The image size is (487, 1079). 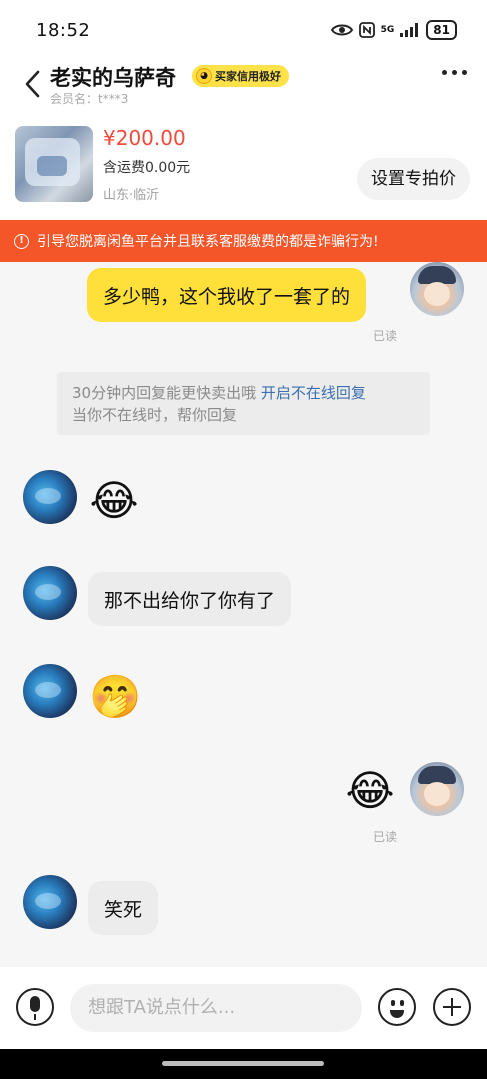 What do you see at coordinates (243, 403) in the screenshot?
I see `auto-reply-tip: 30分钟内回复能更快卖出哦 开启不在线回复 当你不在线时，帮你回复` at bounding box center [243, 403].